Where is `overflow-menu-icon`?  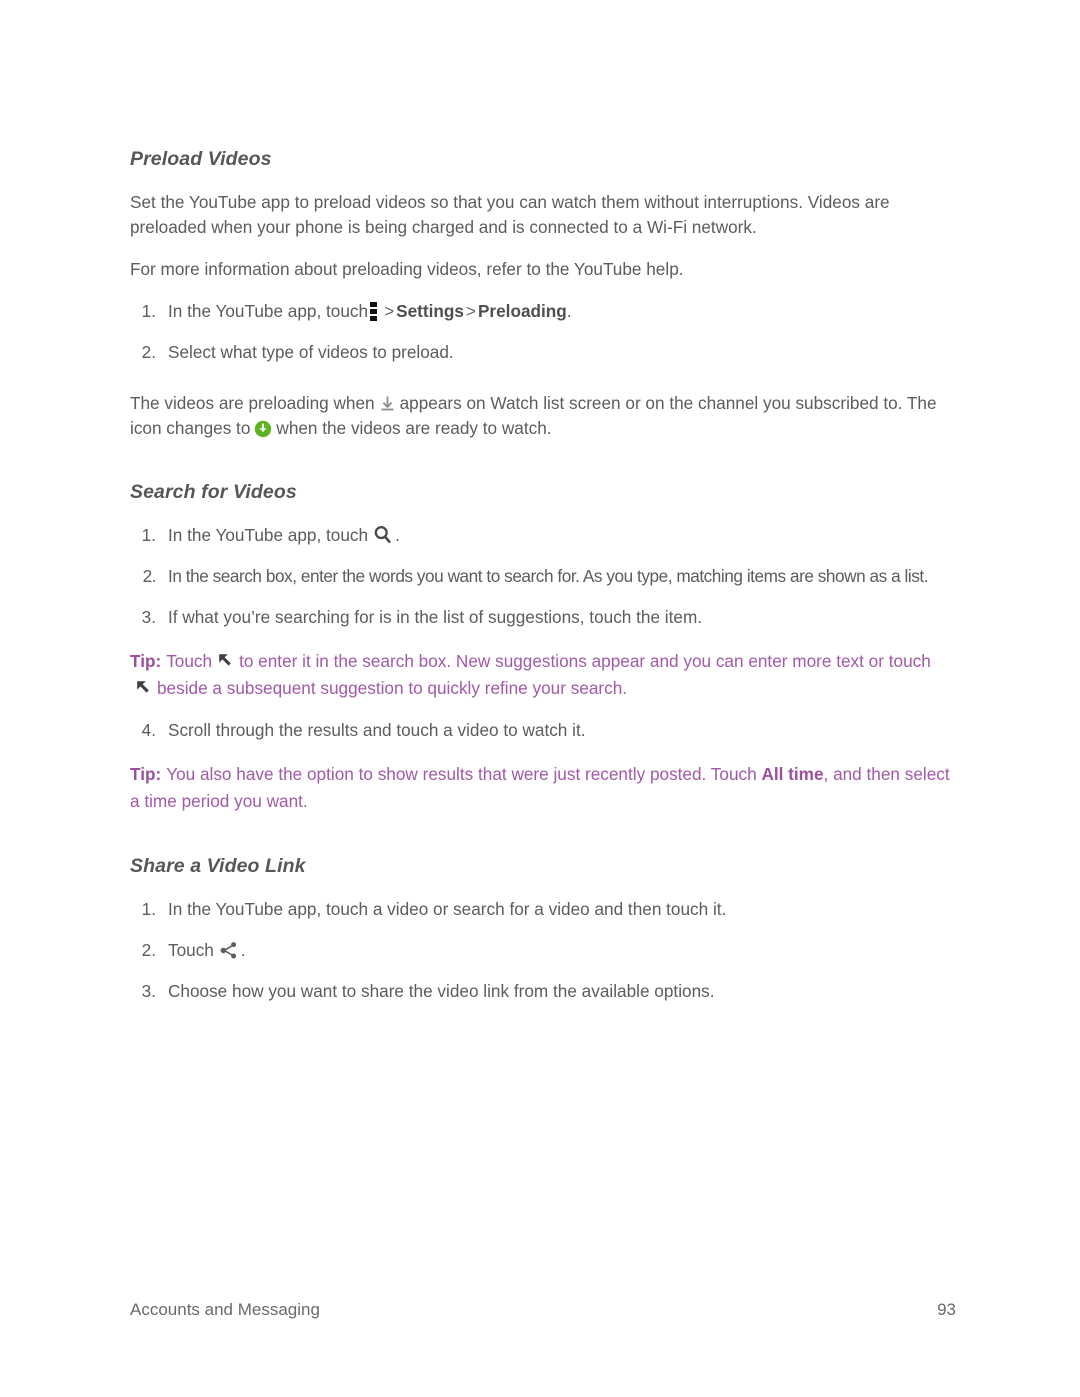 overflow-menu-icon is located at coordinates (374, 312).